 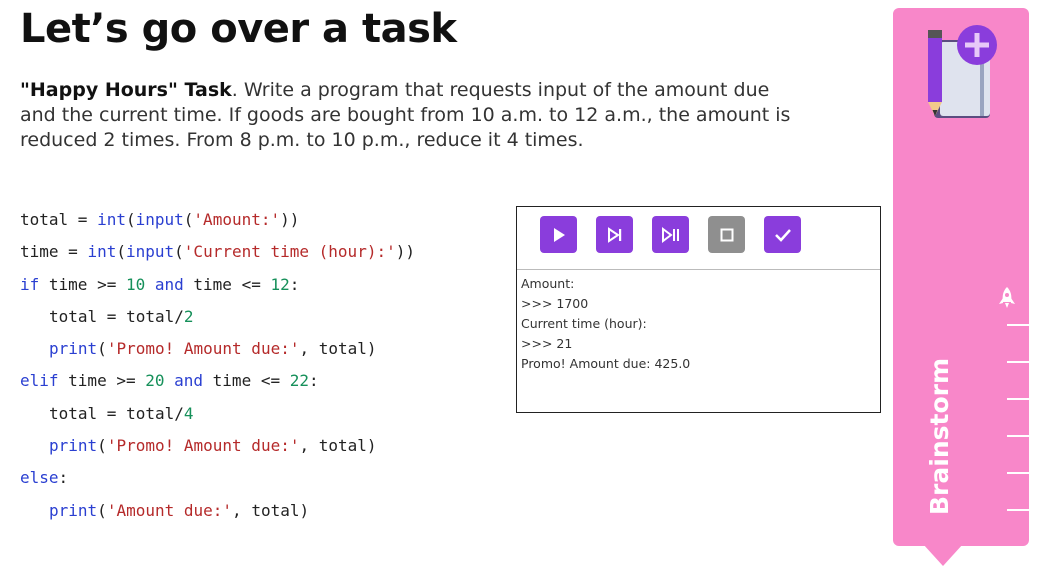 I want to click on step-into-button, so click(x=670, y=234).